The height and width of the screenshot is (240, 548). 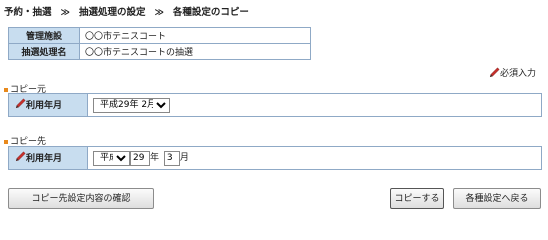 I want to click on year-unit: 年, so click(x=155, y=158).